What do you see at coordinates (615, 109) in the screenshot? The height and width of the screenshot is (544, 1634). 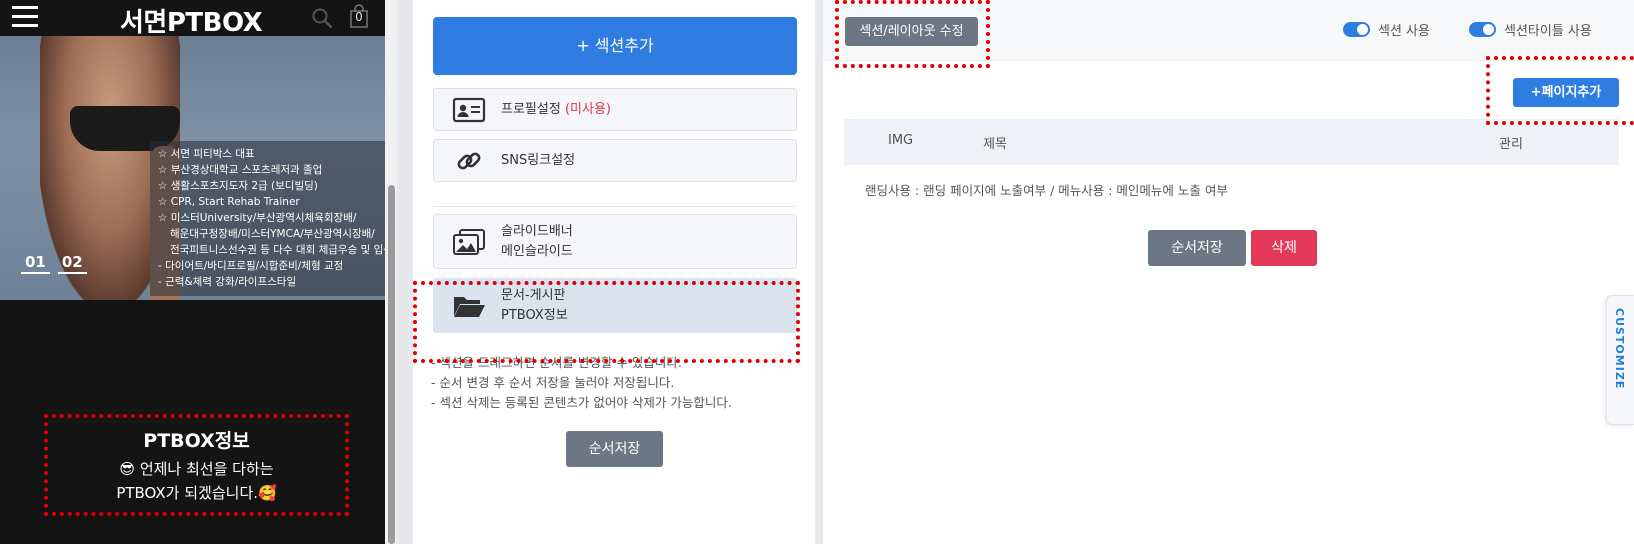 I see `section-item-profile: 프로필설정 (미사용)` at bounding box center [615, 109].